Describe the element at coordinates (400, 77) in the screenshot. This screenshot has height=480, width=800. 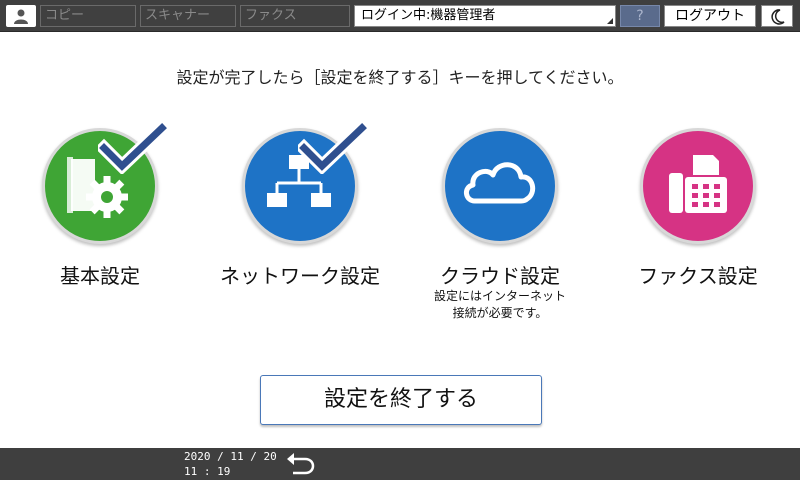
I see `instruction-text: 設定が完了したら［設定を終了する］キーを押してください。` at that location.